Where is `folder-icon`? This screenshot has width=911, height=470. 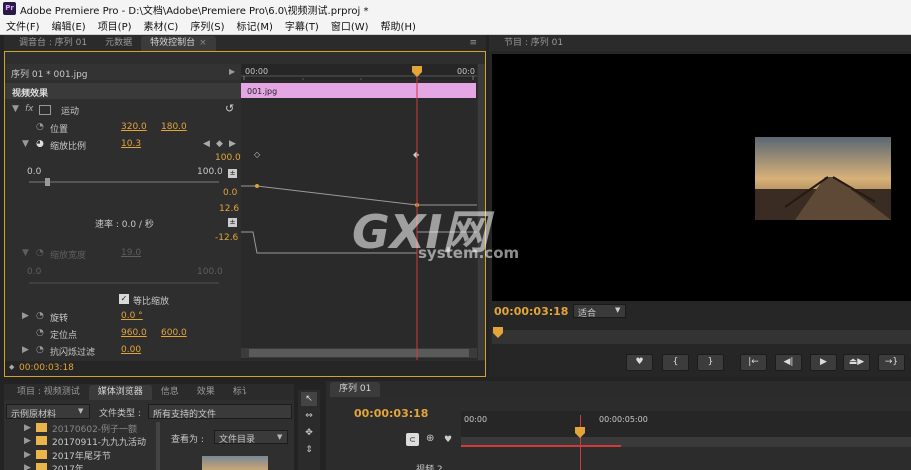 folder-icon is located at coordinates (41, 440).